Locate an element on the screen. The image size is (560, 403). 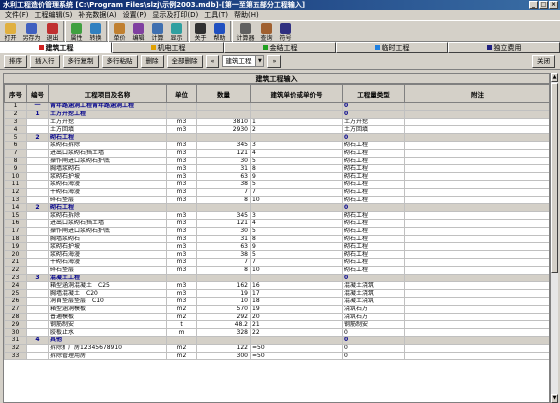
table-row: 24 箱型涵洞混凝土 C25 m3 162 16 混凝土浇筑 is located at coordinates (276, 286).